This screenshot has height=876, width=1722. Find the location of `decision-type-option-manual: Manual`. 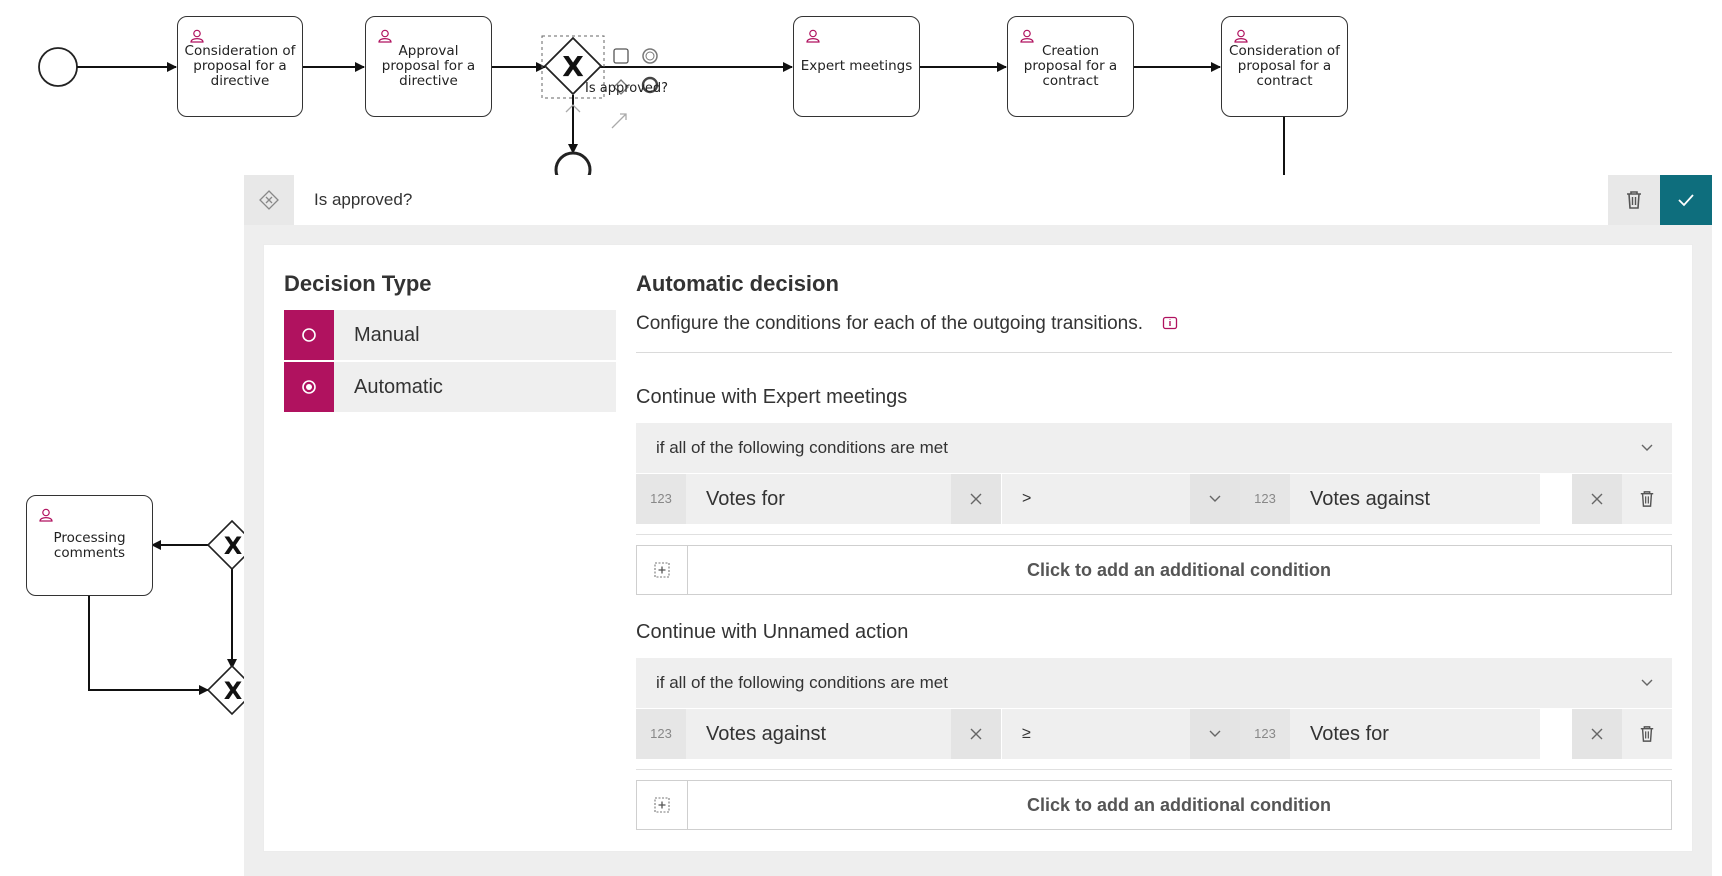

decision-type-option-manual: Manual is located at coordinates (450, 335).